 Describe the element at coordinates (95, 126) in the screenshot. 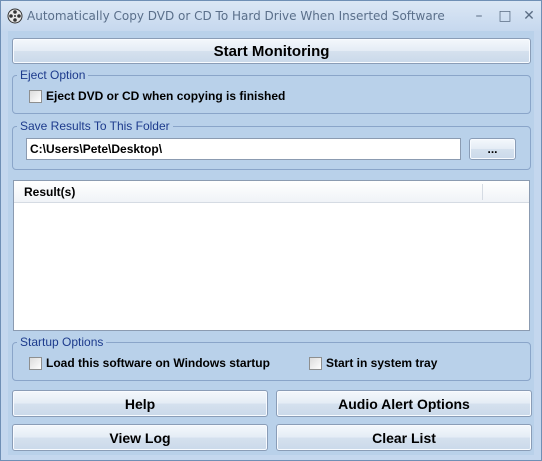

I see `save-folder-label: Save Results To This Folder` at that location.